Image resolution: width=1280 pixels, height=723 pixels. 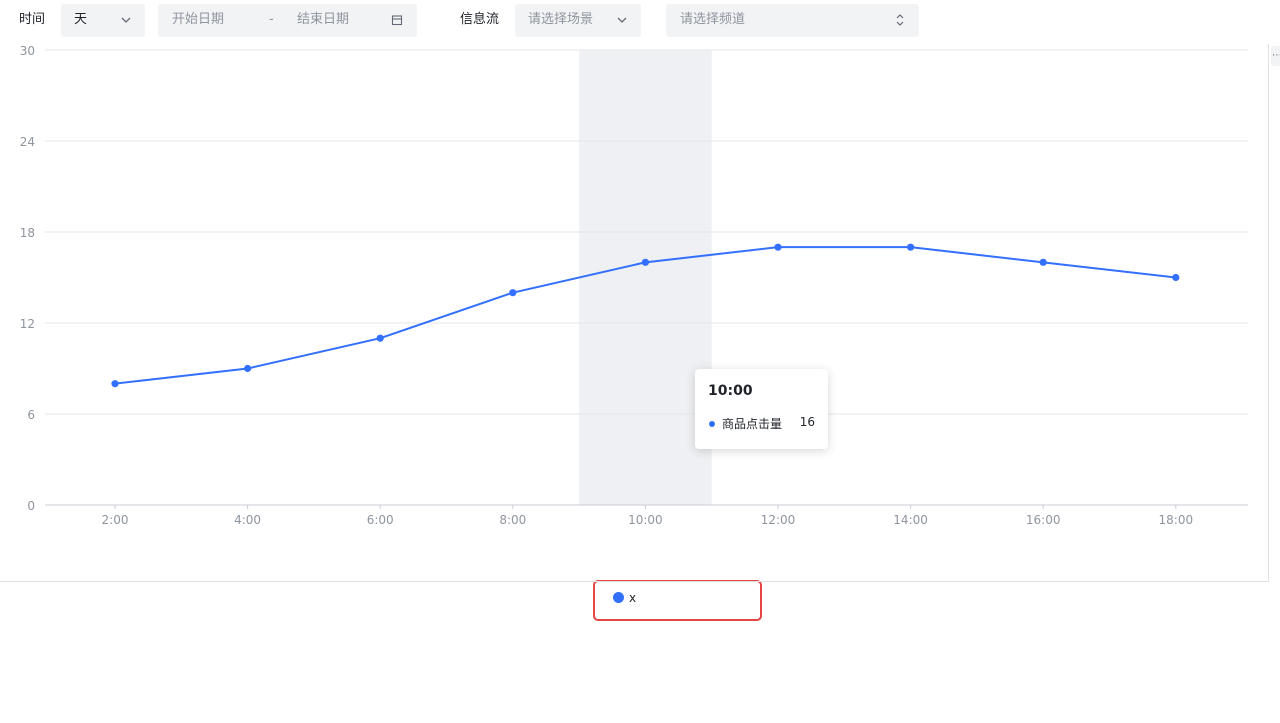 I want to click on chevron-up-down-icon, so click(x=900, y=20).